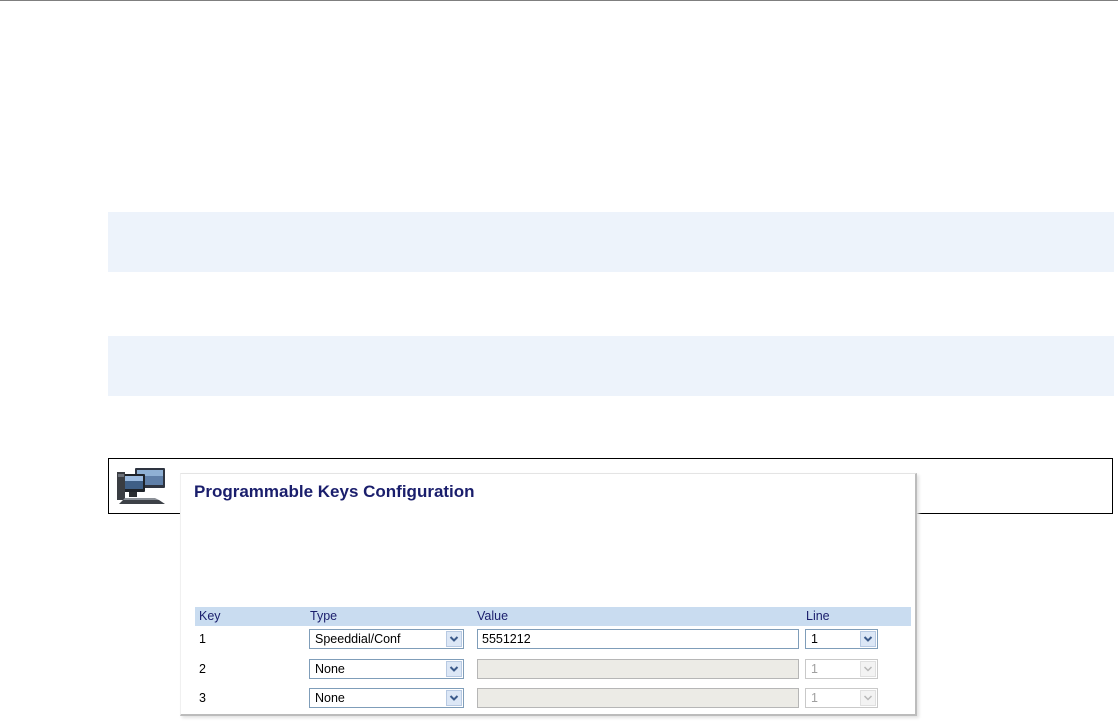 The width and height of the screenshot is (1118, 726). I want to click on header-value: Value, so click(493, 616).